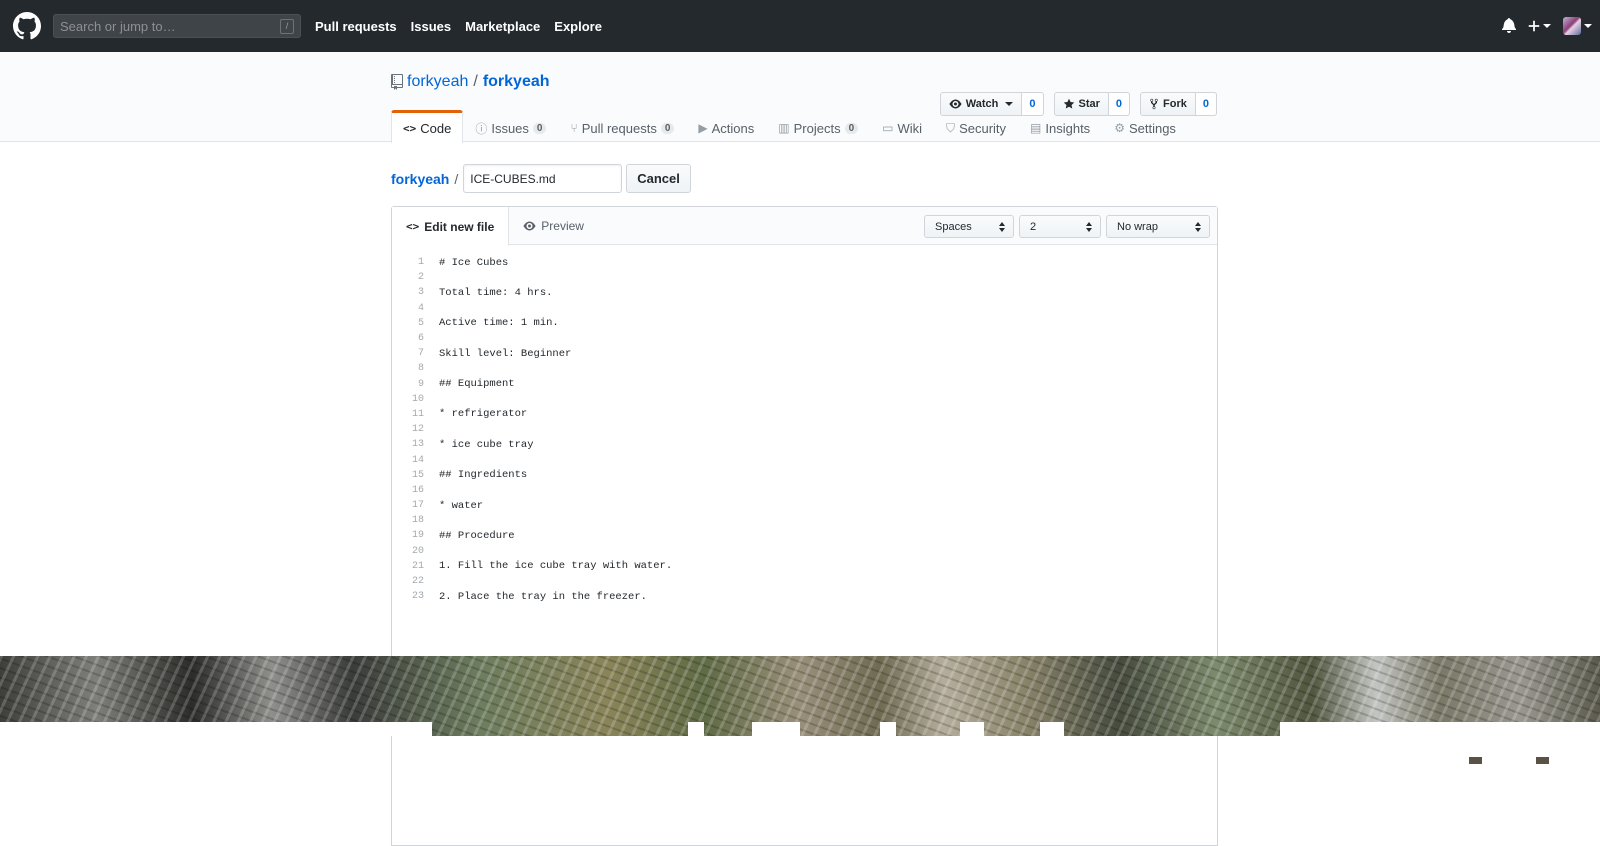 The image size is (1600, 846). Describe the element at coordinates (804, 292) in the screenshot. I see `code-line: 3 Total time: 4 hrs.` at that location.